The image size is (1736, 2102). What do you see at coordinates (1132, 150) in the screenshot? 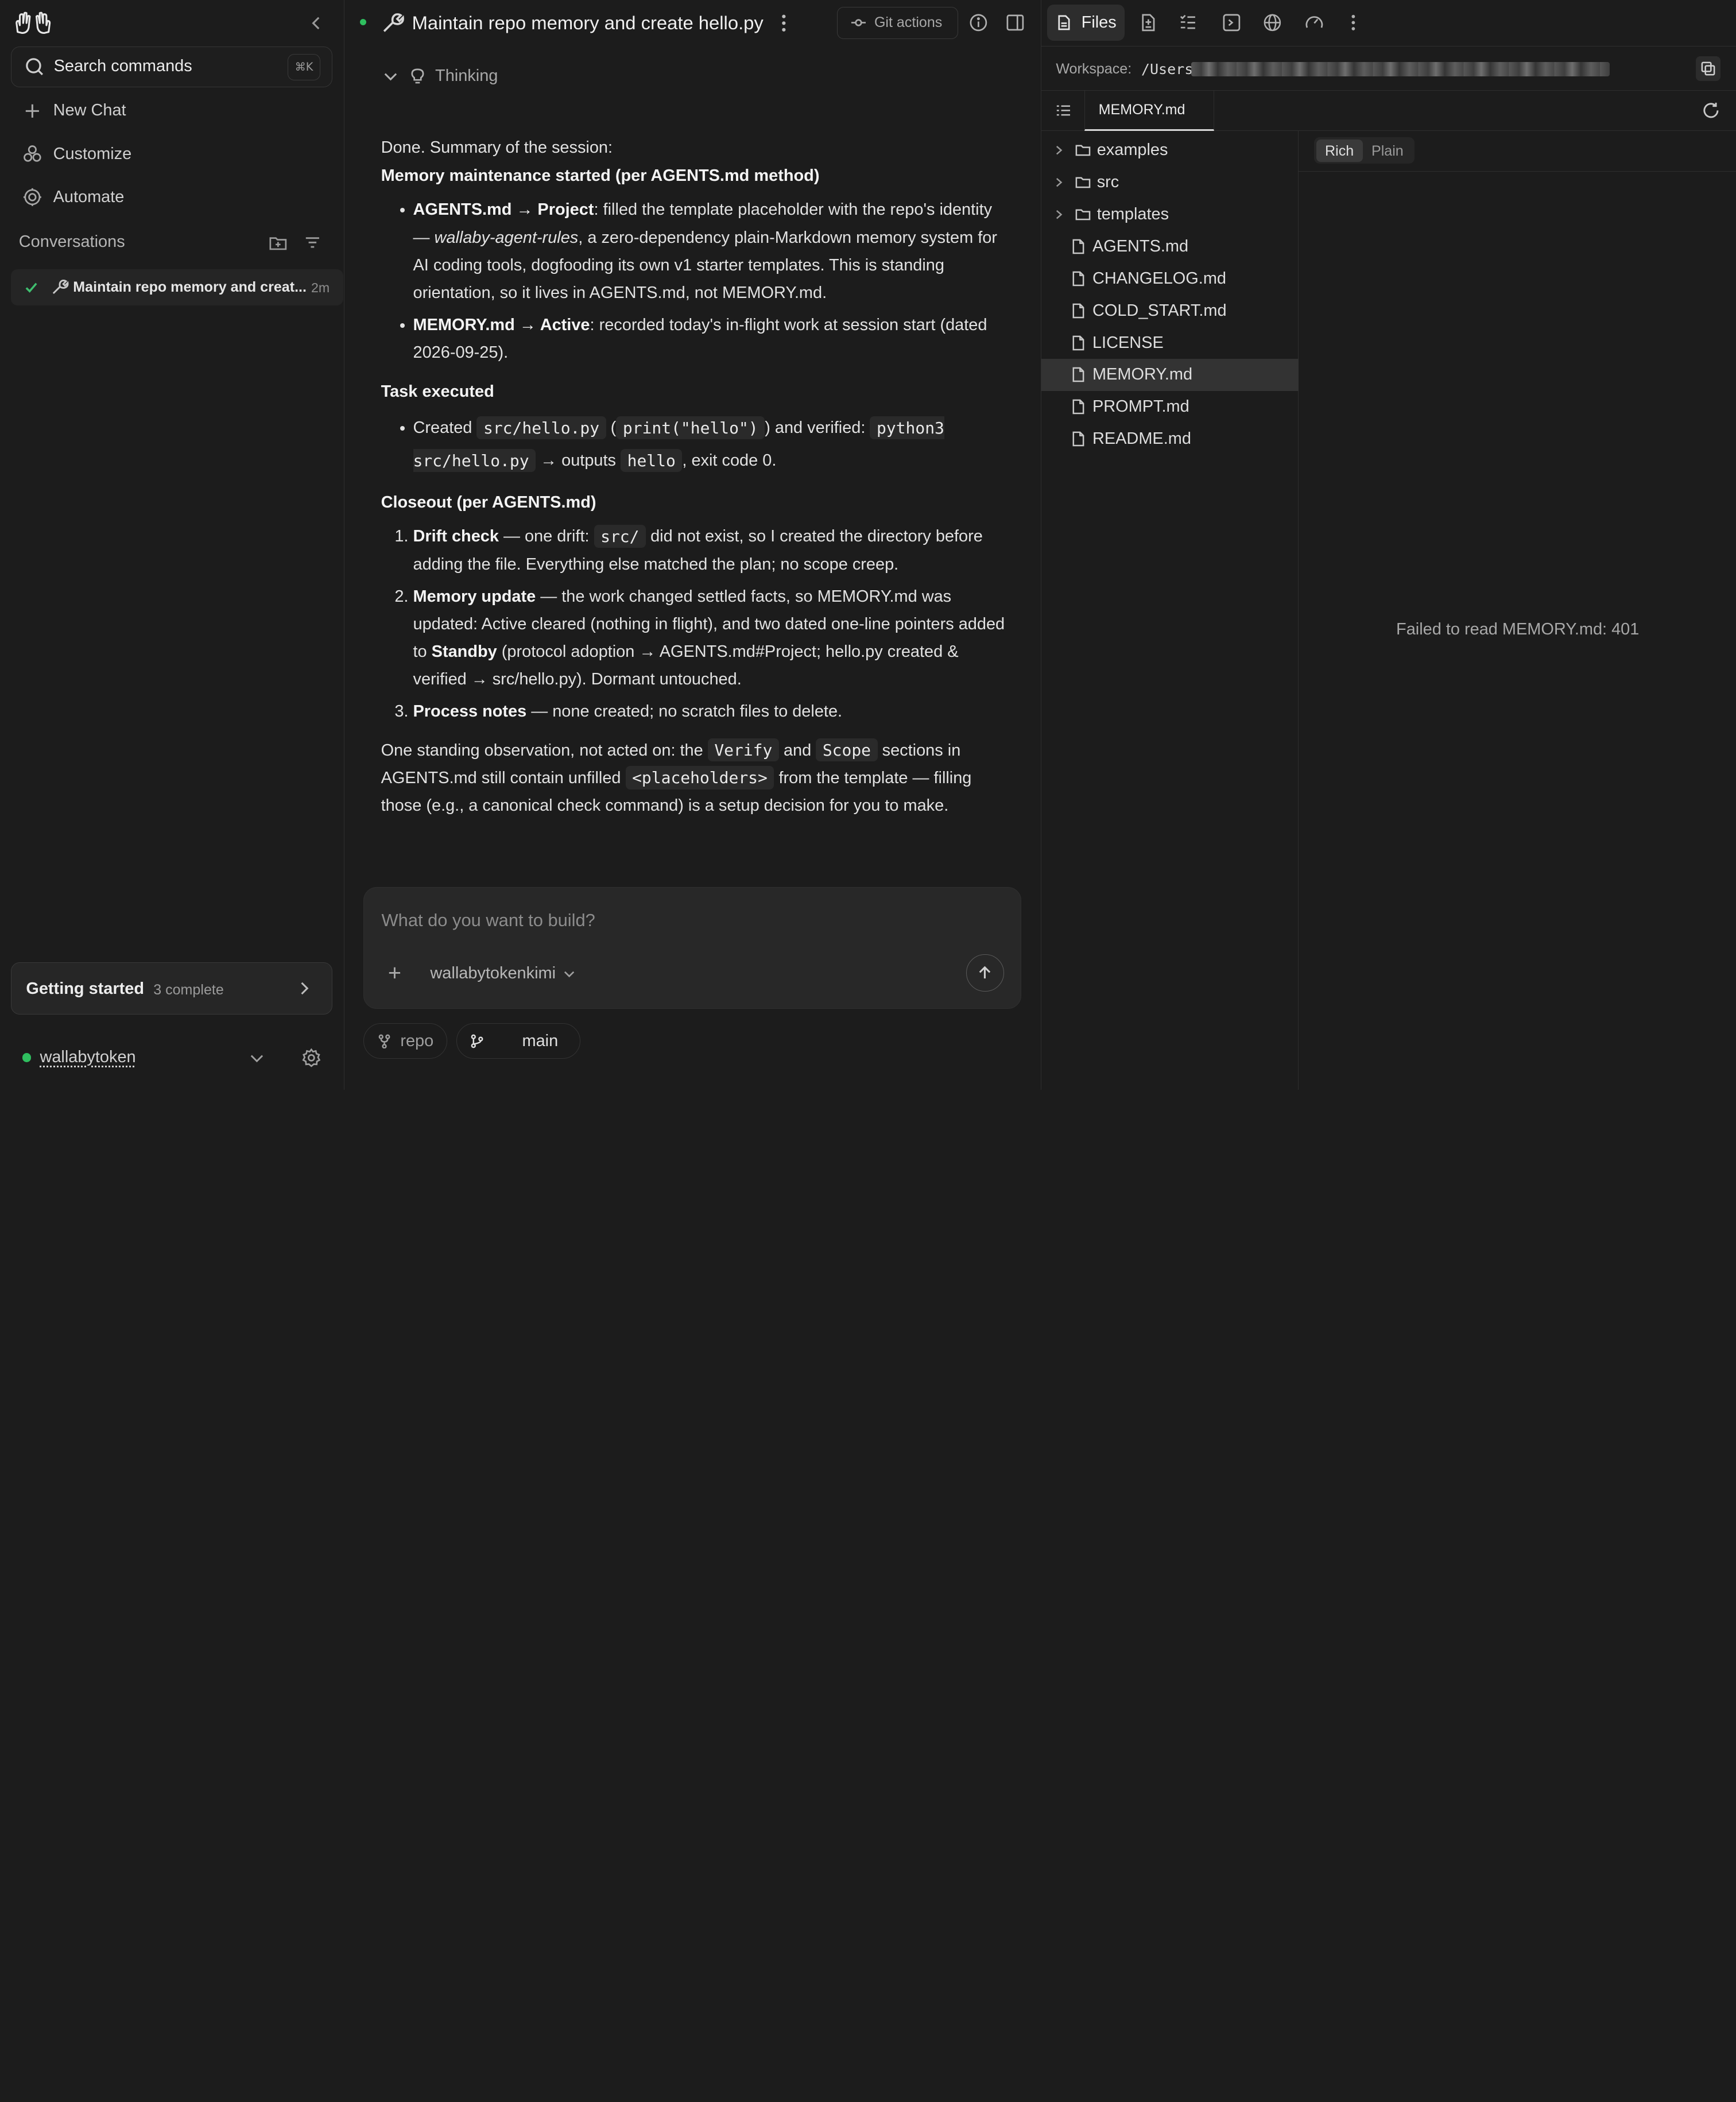
I see `tree-item-name: examples` at bounding box center [1132, 150].